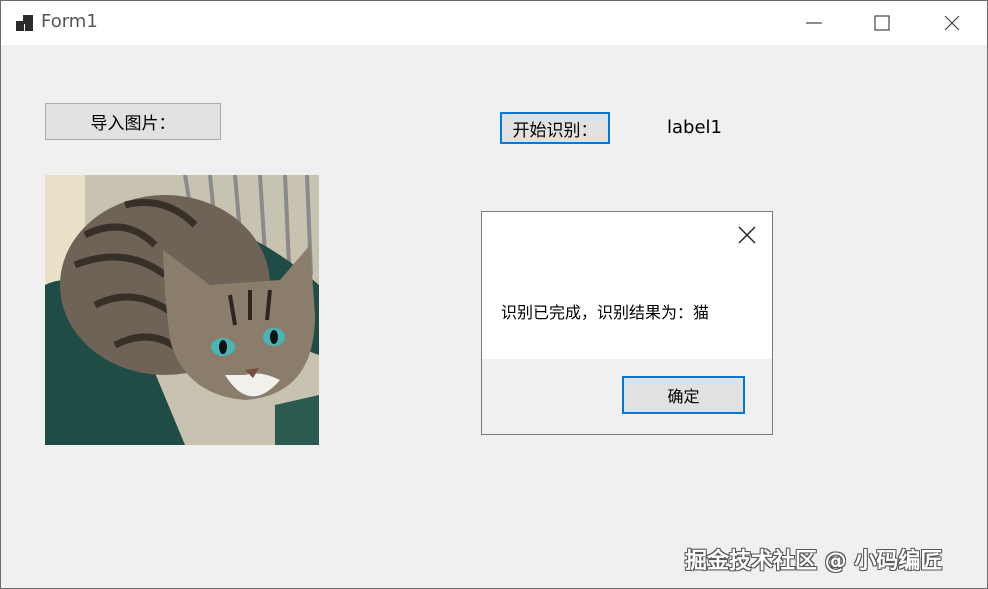 The image size is (988, 589). What do you see at coordinates (555, 128) in the screenshot?
I see `start-recognition-button: 开始识别：` at bounding box center [555, 128].